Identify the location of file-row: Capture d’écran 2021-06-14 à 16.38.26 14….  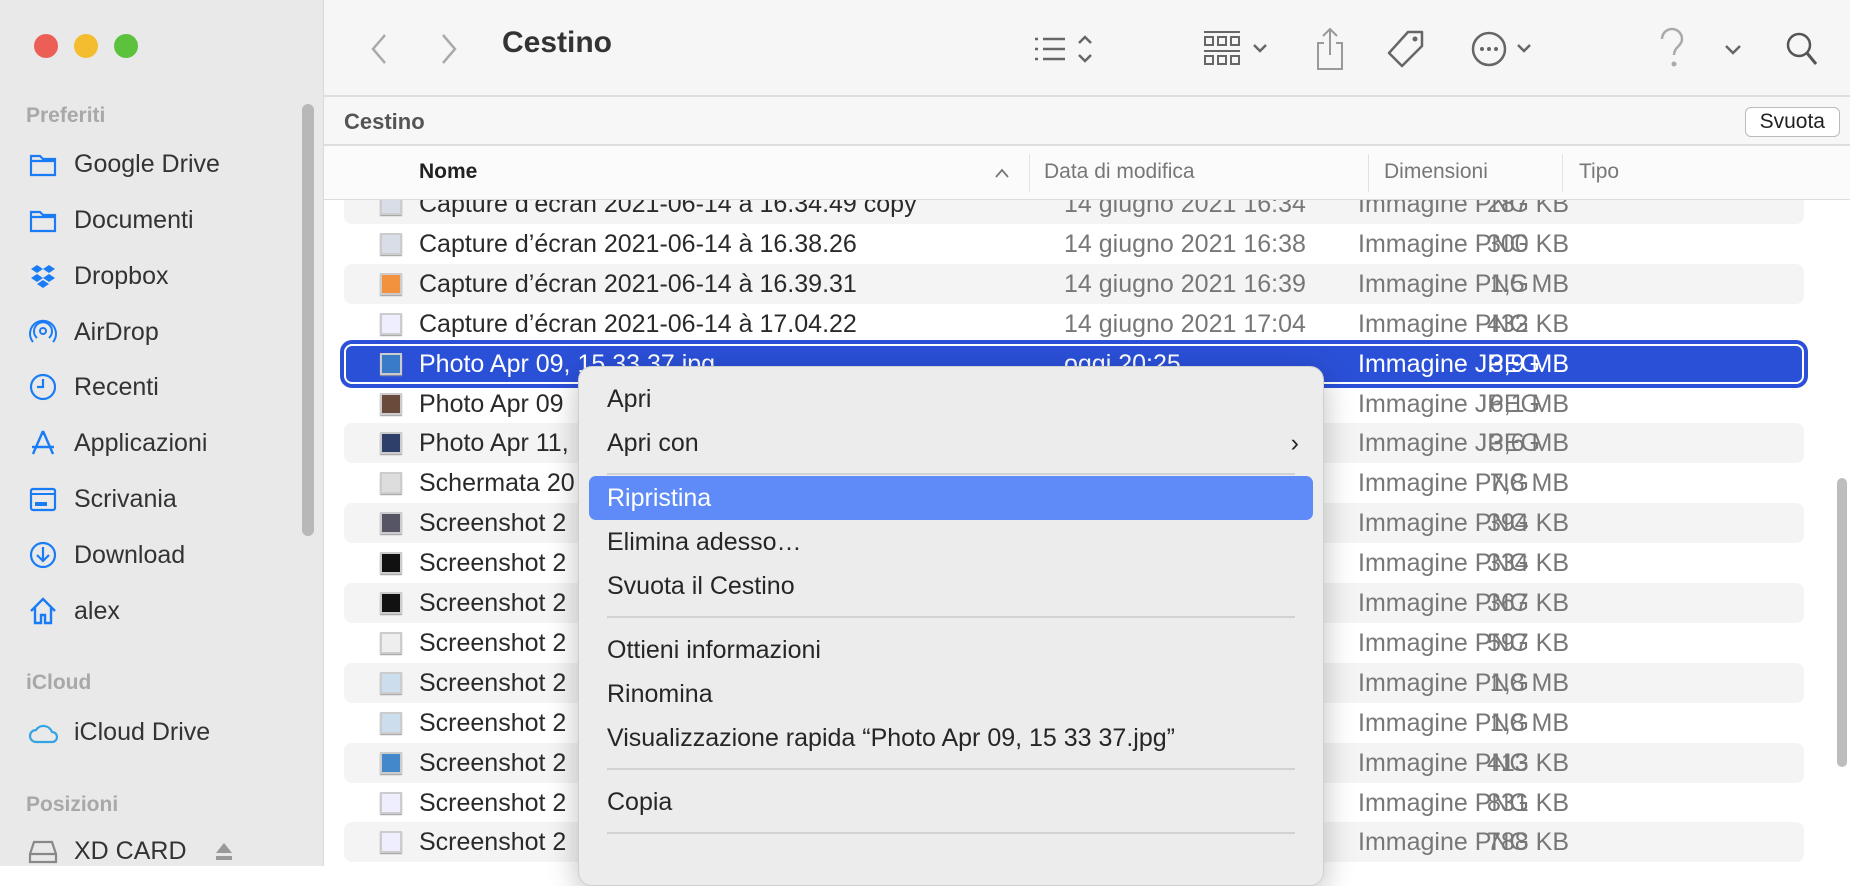
(1074, 244).